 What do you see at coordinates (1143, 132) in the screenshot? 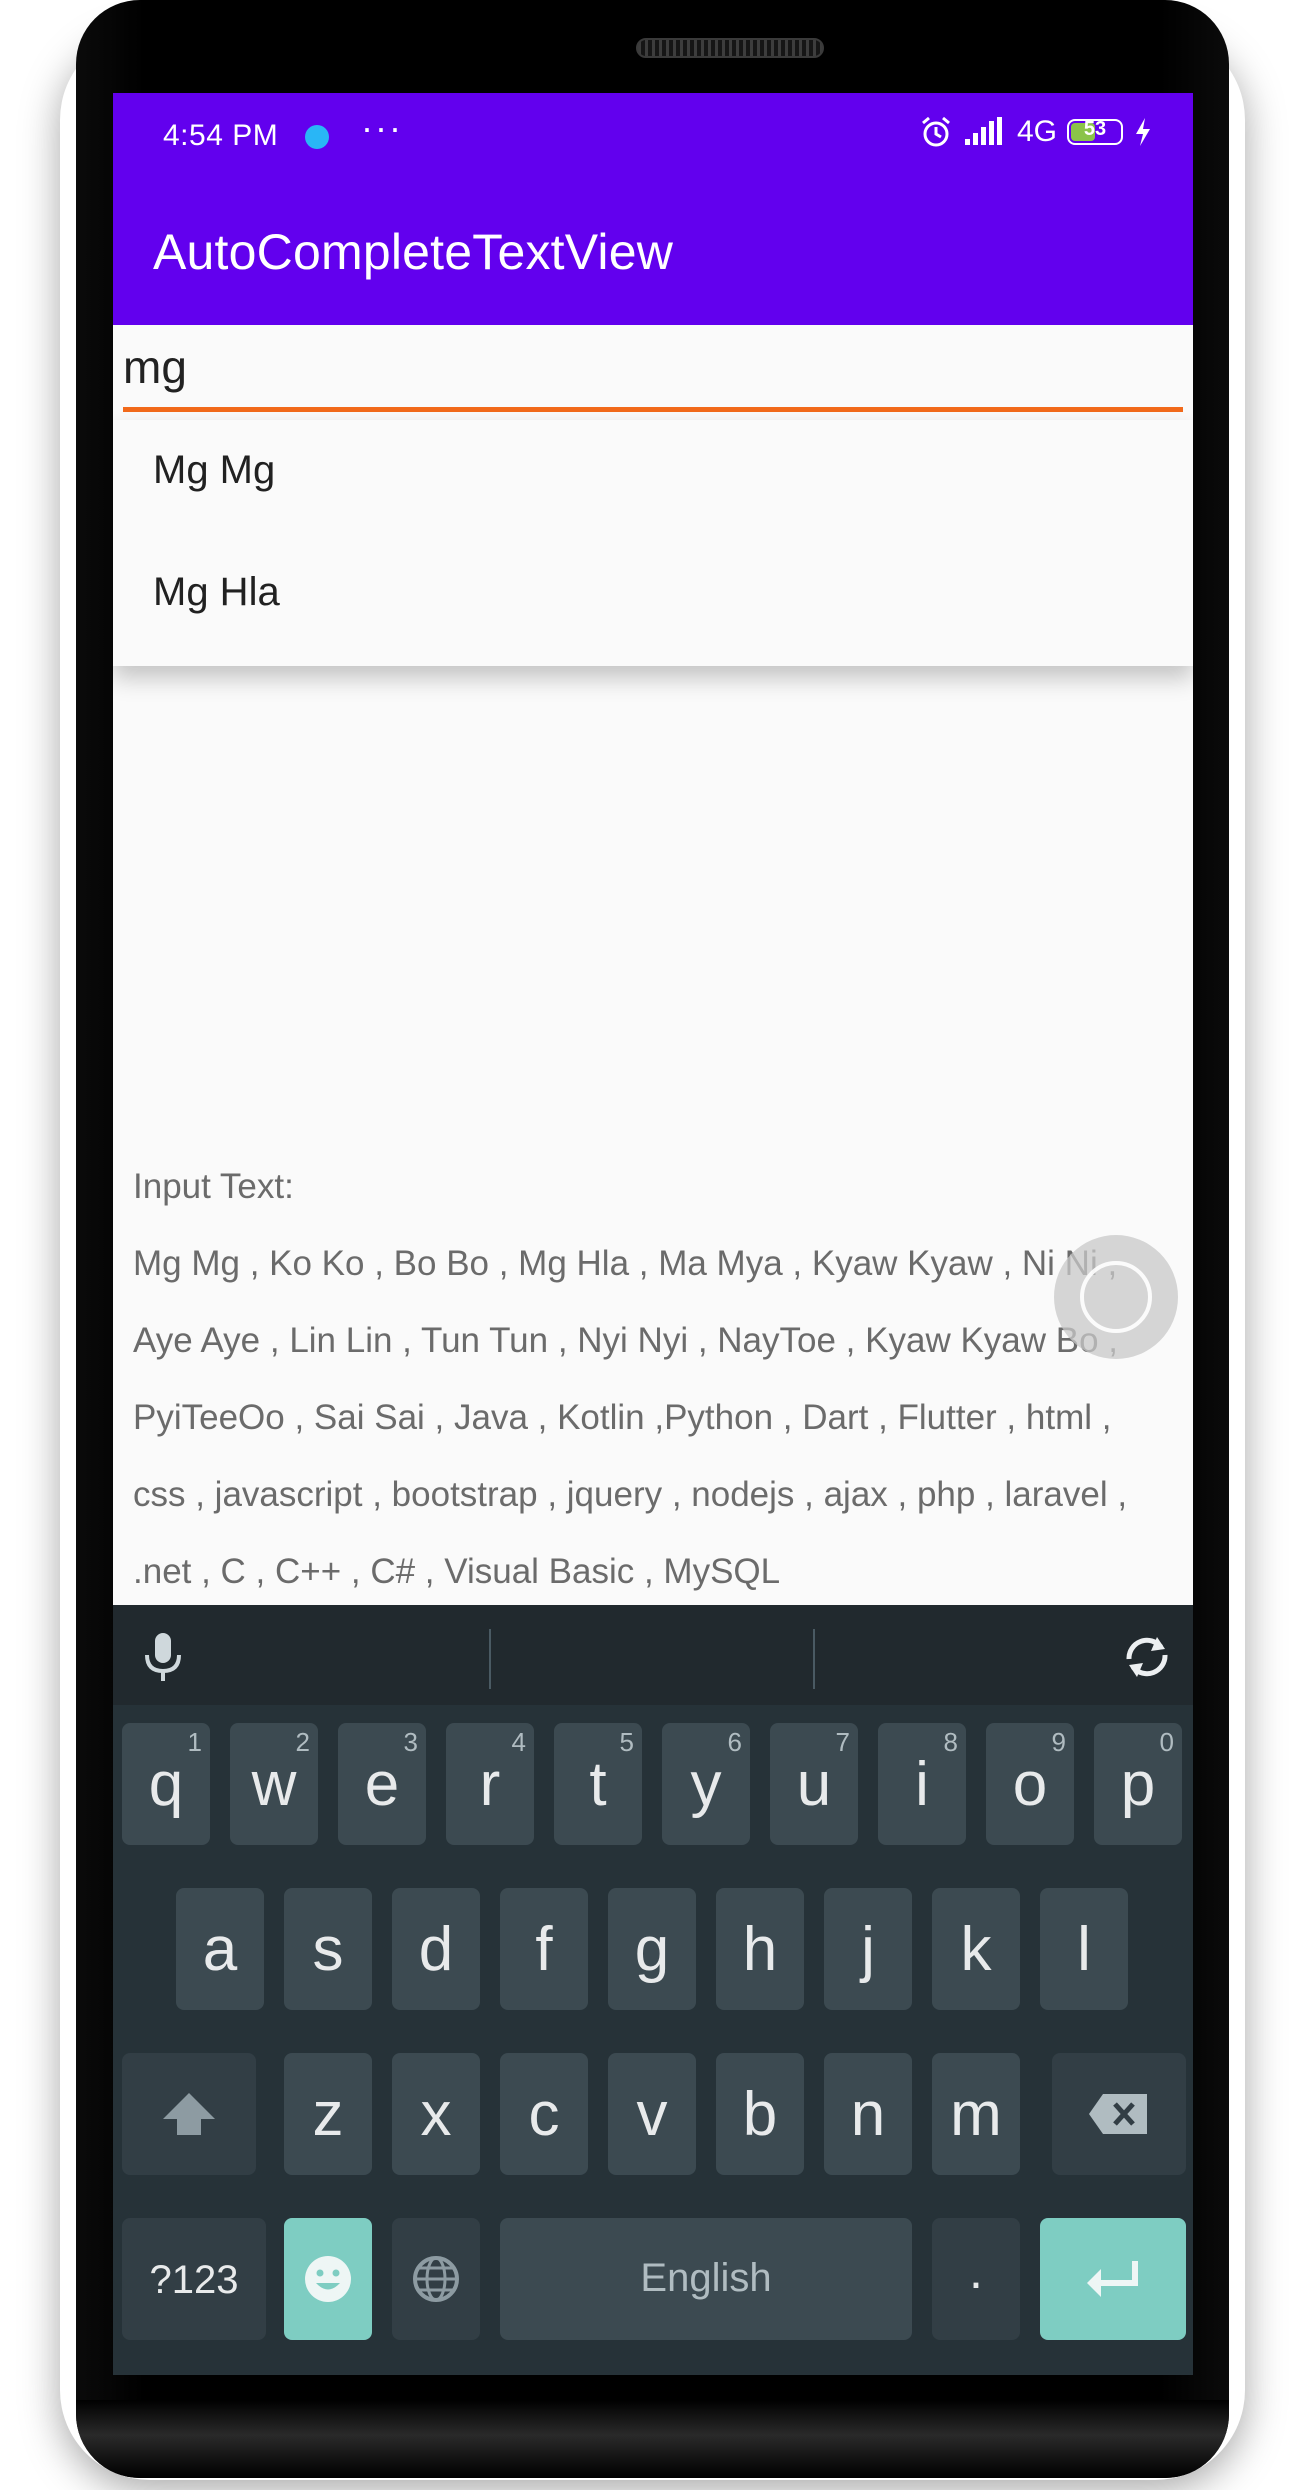
I see `charging-bolt-icon` at bounding box center [1143, 132].